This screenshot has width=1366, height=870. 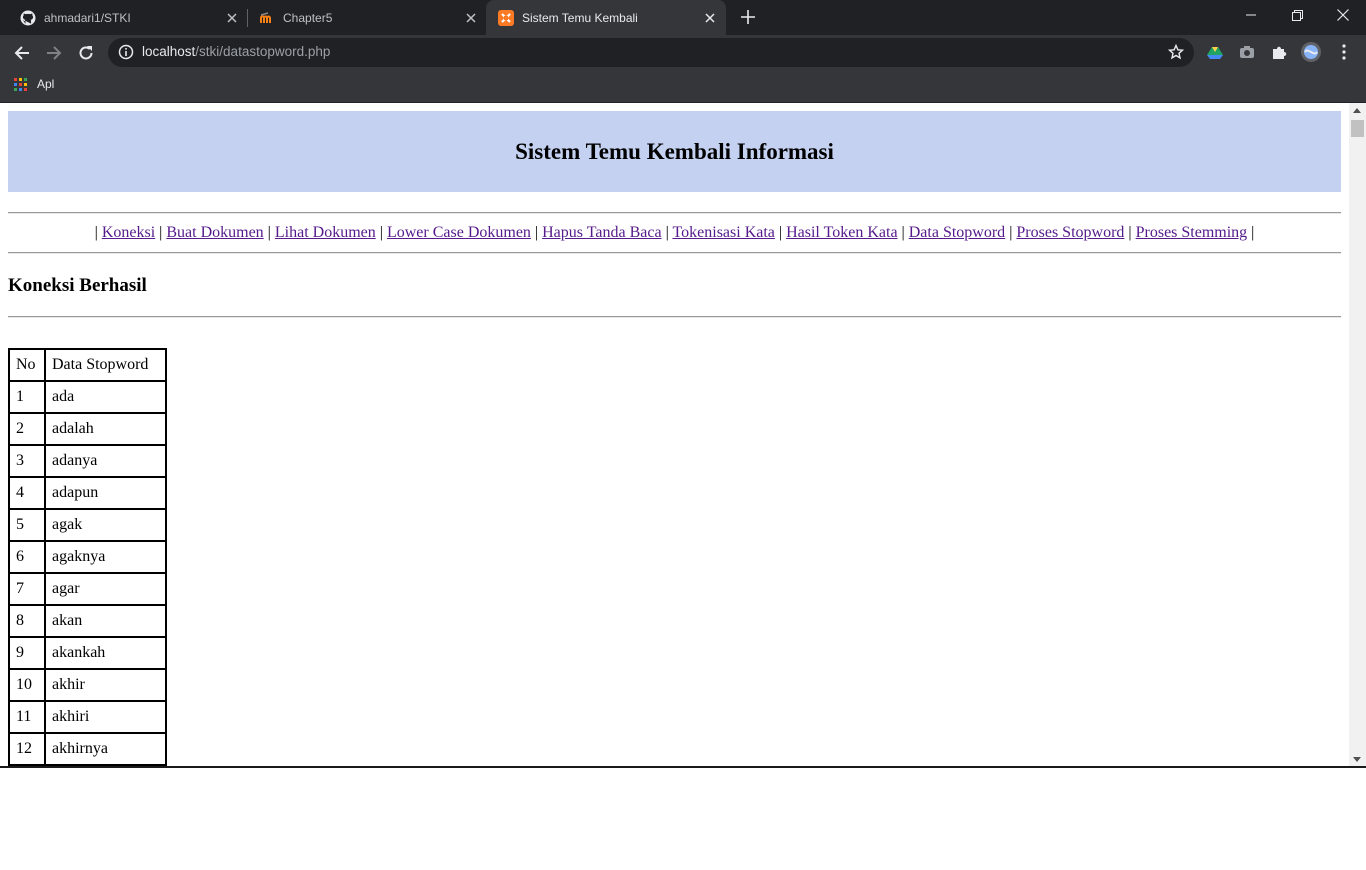 What do you see at coordinates (27, 717) in the screenshot?
I see `row-number: 11` at bounding box center [27, 717].